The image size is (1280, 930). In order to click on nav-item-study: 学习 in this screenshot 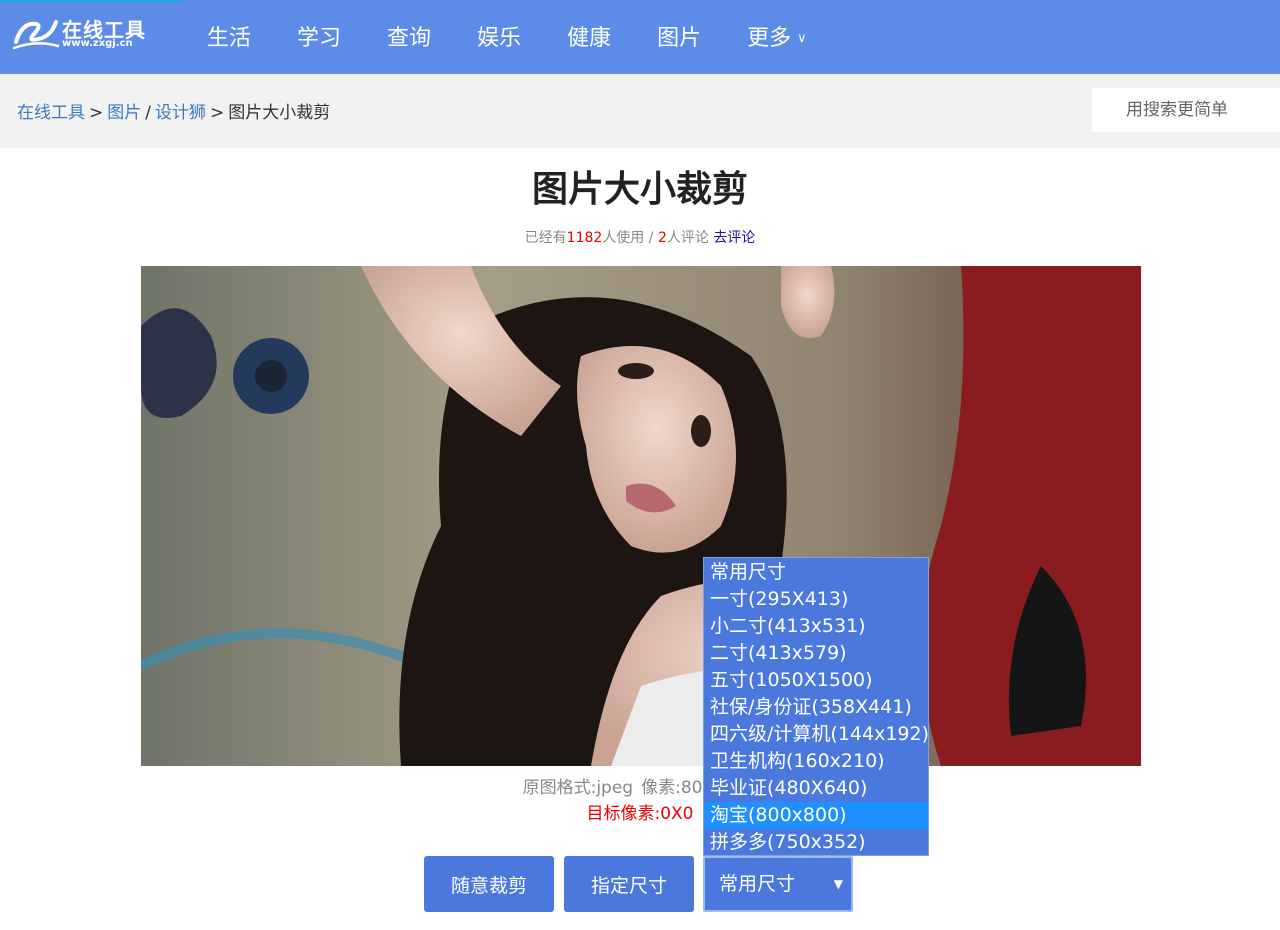, I will do `click(319, 37)`.